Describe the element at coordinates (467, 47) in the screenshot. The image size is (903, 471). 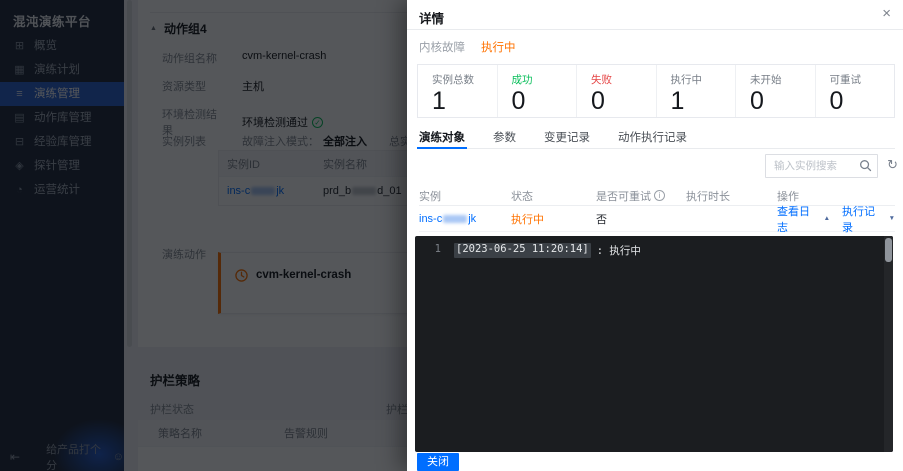
I see `fault-status-row: 内核故障 执行中` at that location.